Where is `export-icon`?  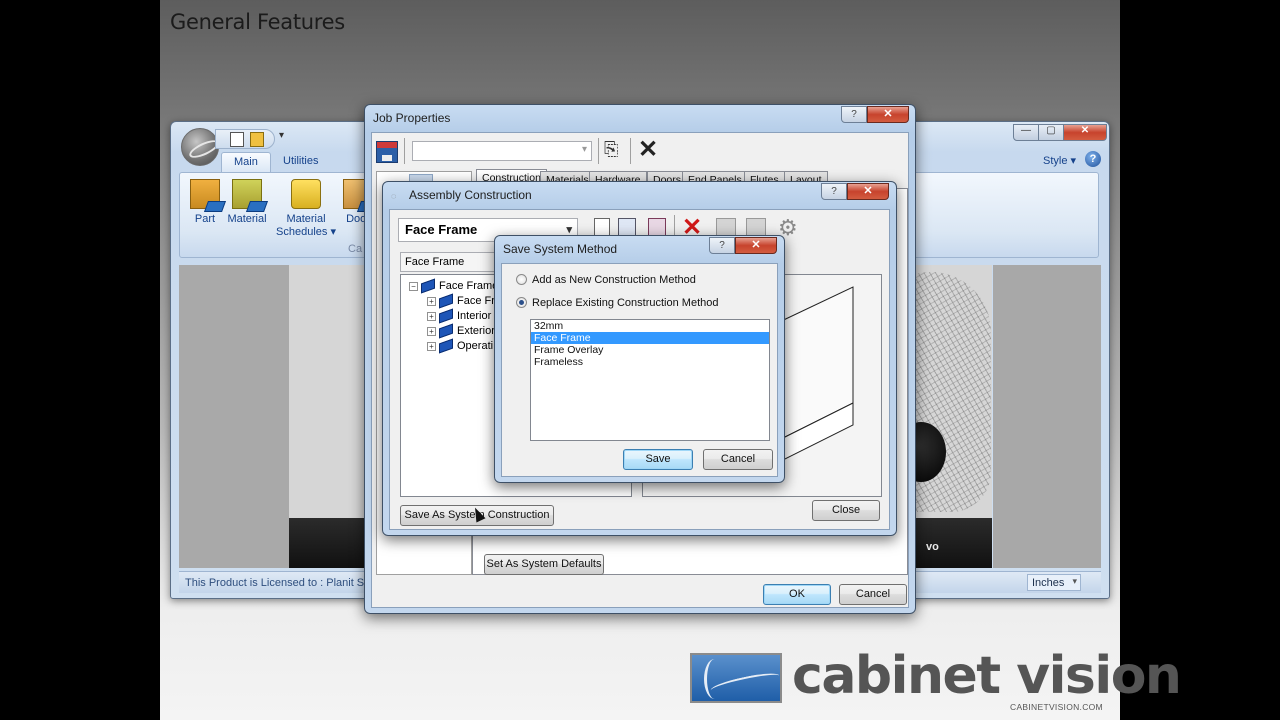 export-icon is located at coordinates (756, 227).